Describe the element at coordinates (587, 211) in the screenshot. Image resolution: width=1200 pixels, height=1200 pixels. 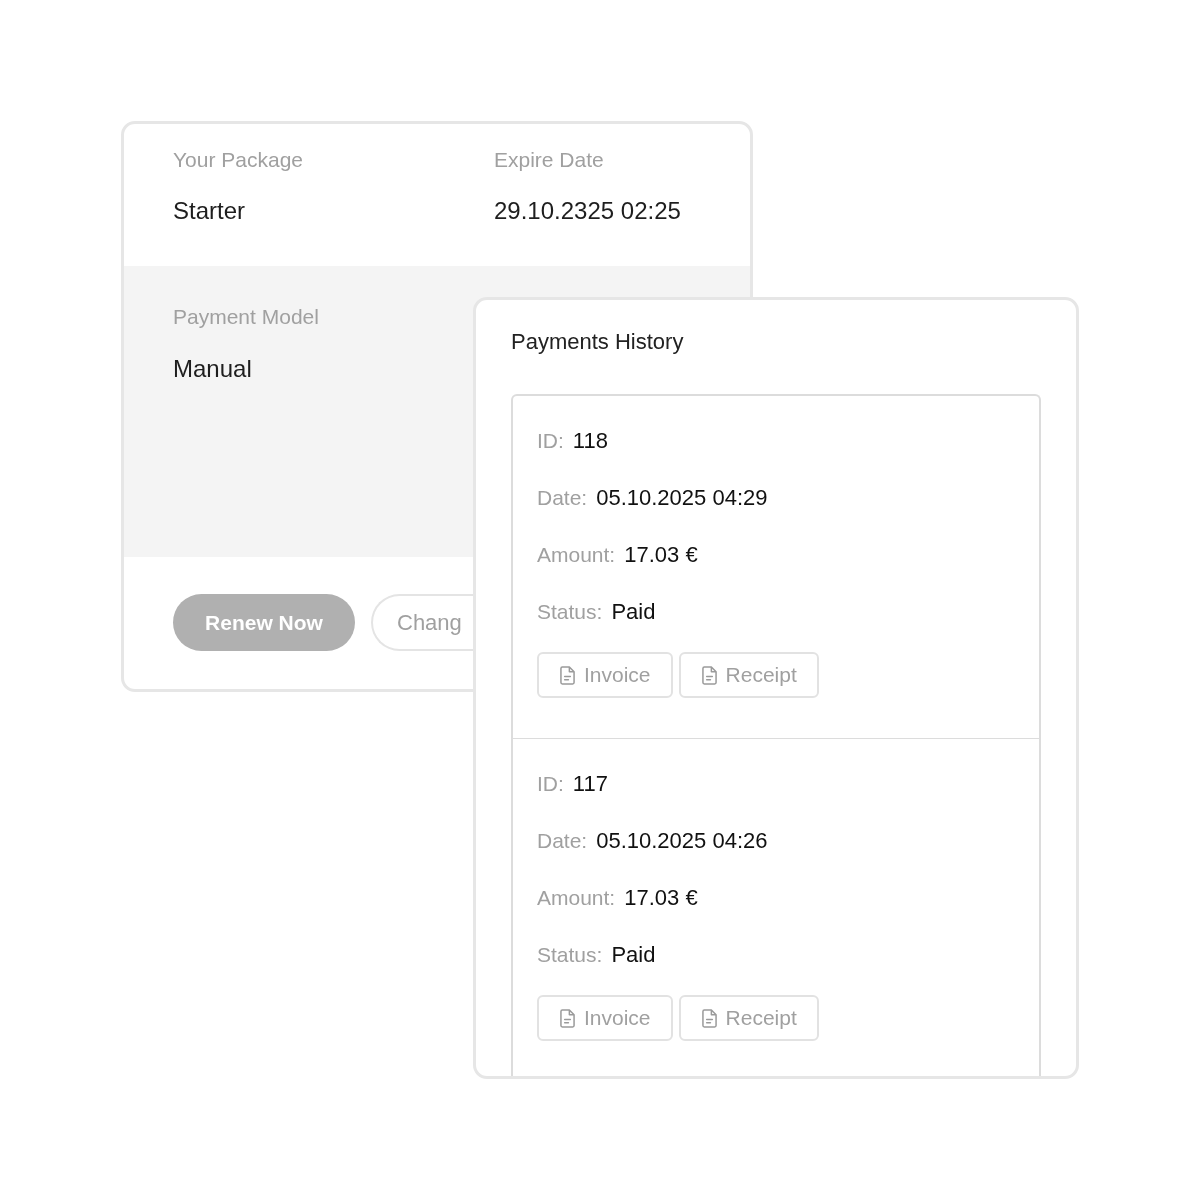
I see `field-value: 29.10.2325 02:25` at that location.